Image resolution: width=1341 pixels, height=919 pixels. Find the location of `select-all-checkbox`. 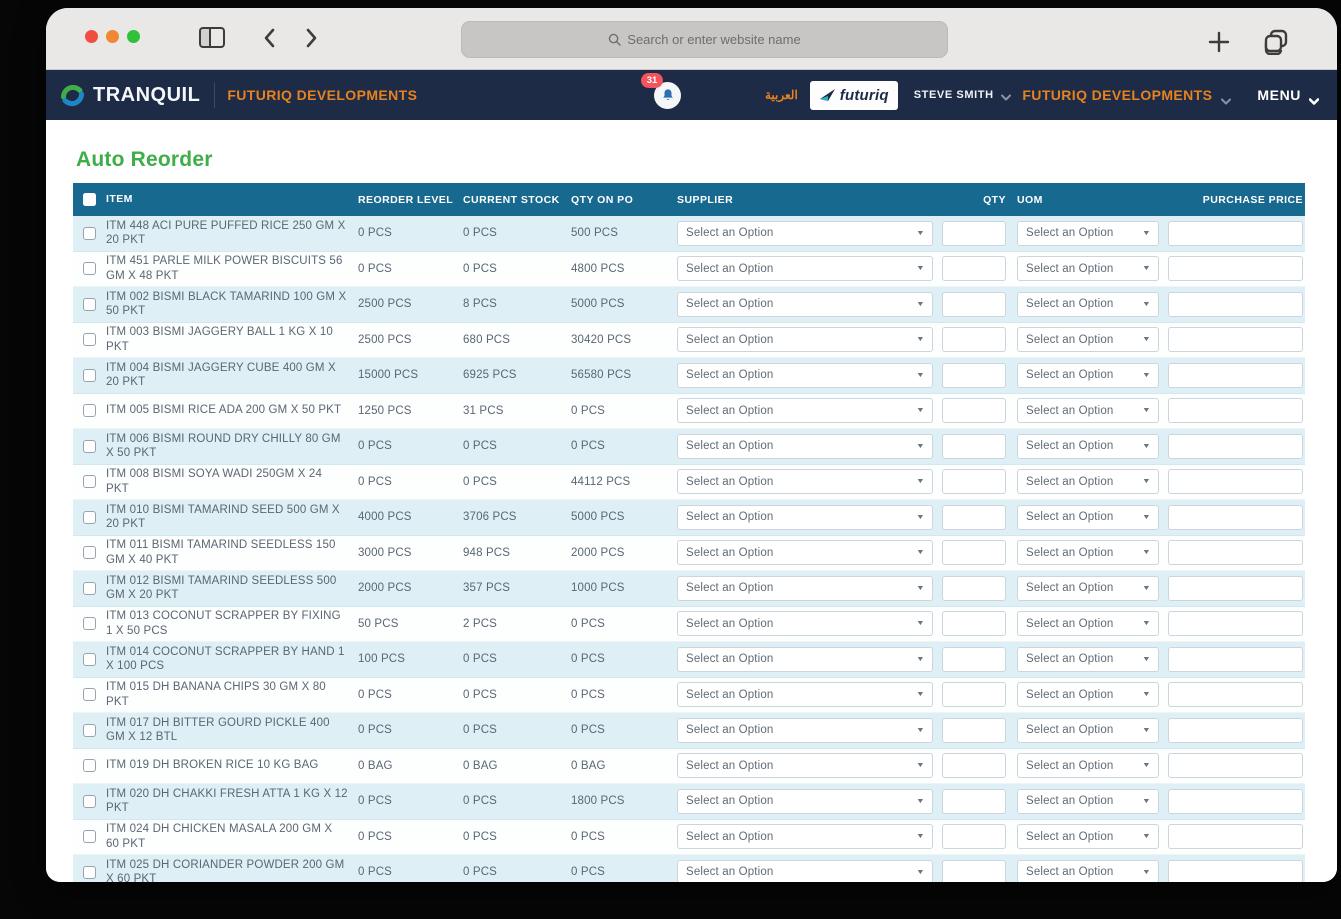

select-all-checkbox is located at coordinates (89, 199).